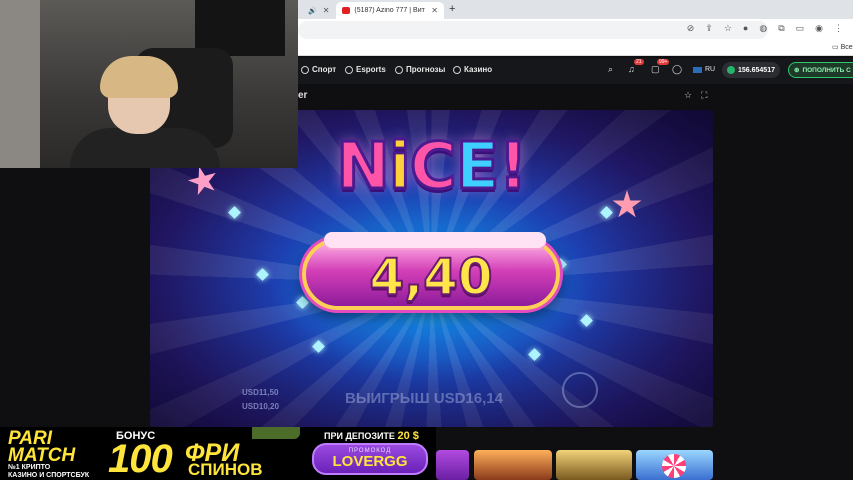 The image size is (853, 480). I want to click on search-icon: ⌕, so click(610, 69).